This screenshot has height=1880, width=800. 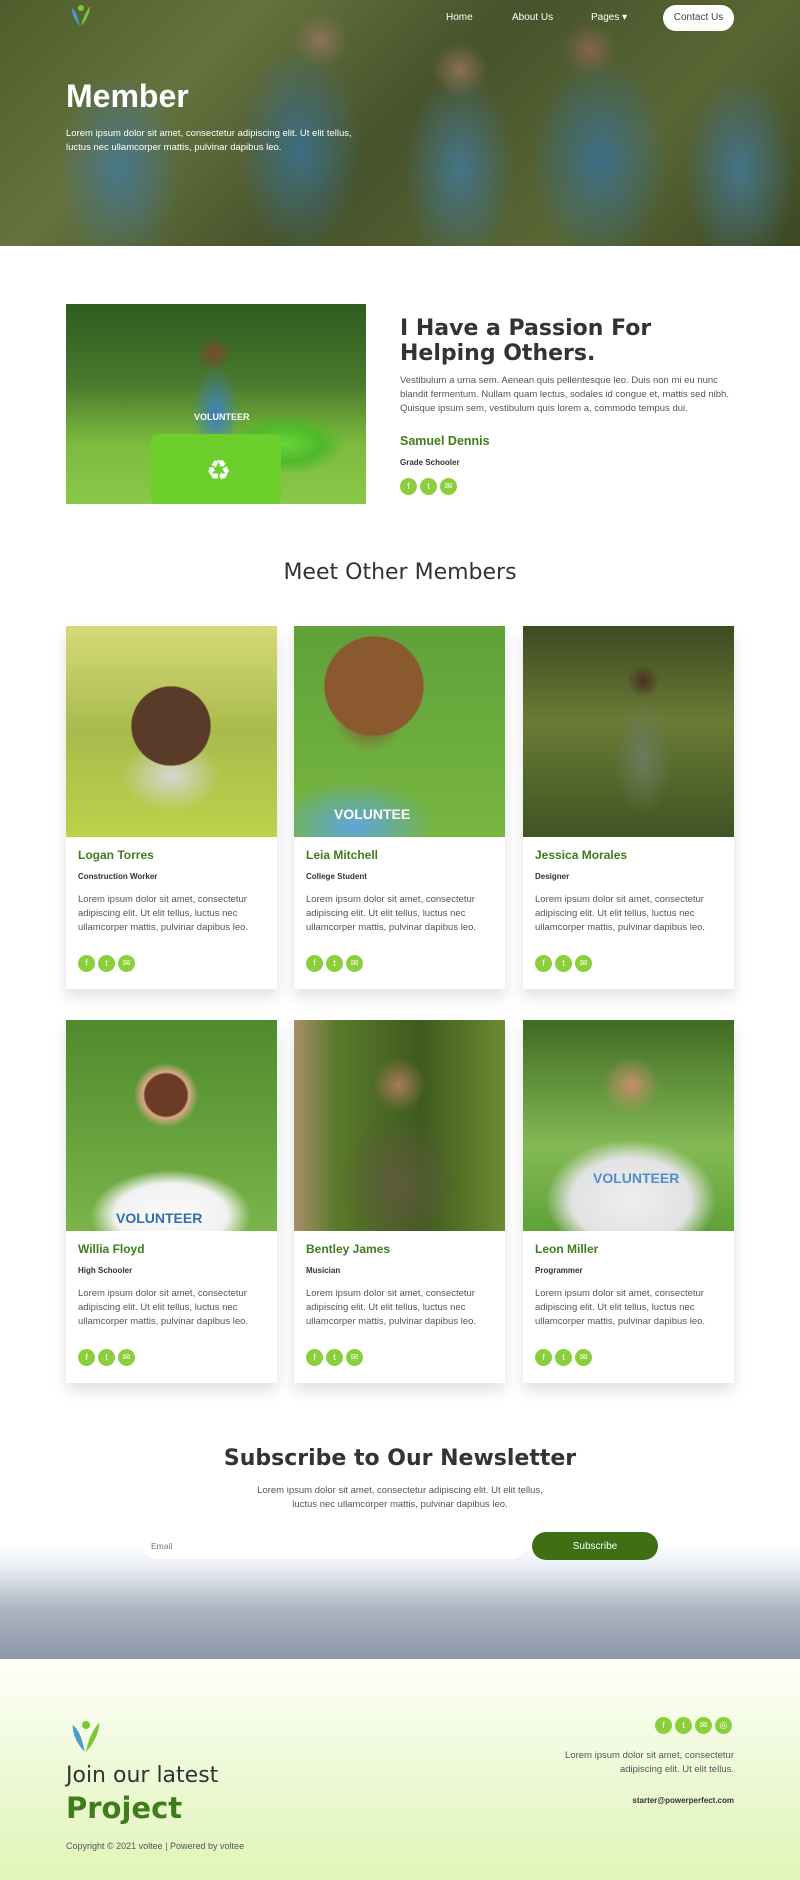 I want to click on member-name: Bentley James, so click(x=348, y=1249).